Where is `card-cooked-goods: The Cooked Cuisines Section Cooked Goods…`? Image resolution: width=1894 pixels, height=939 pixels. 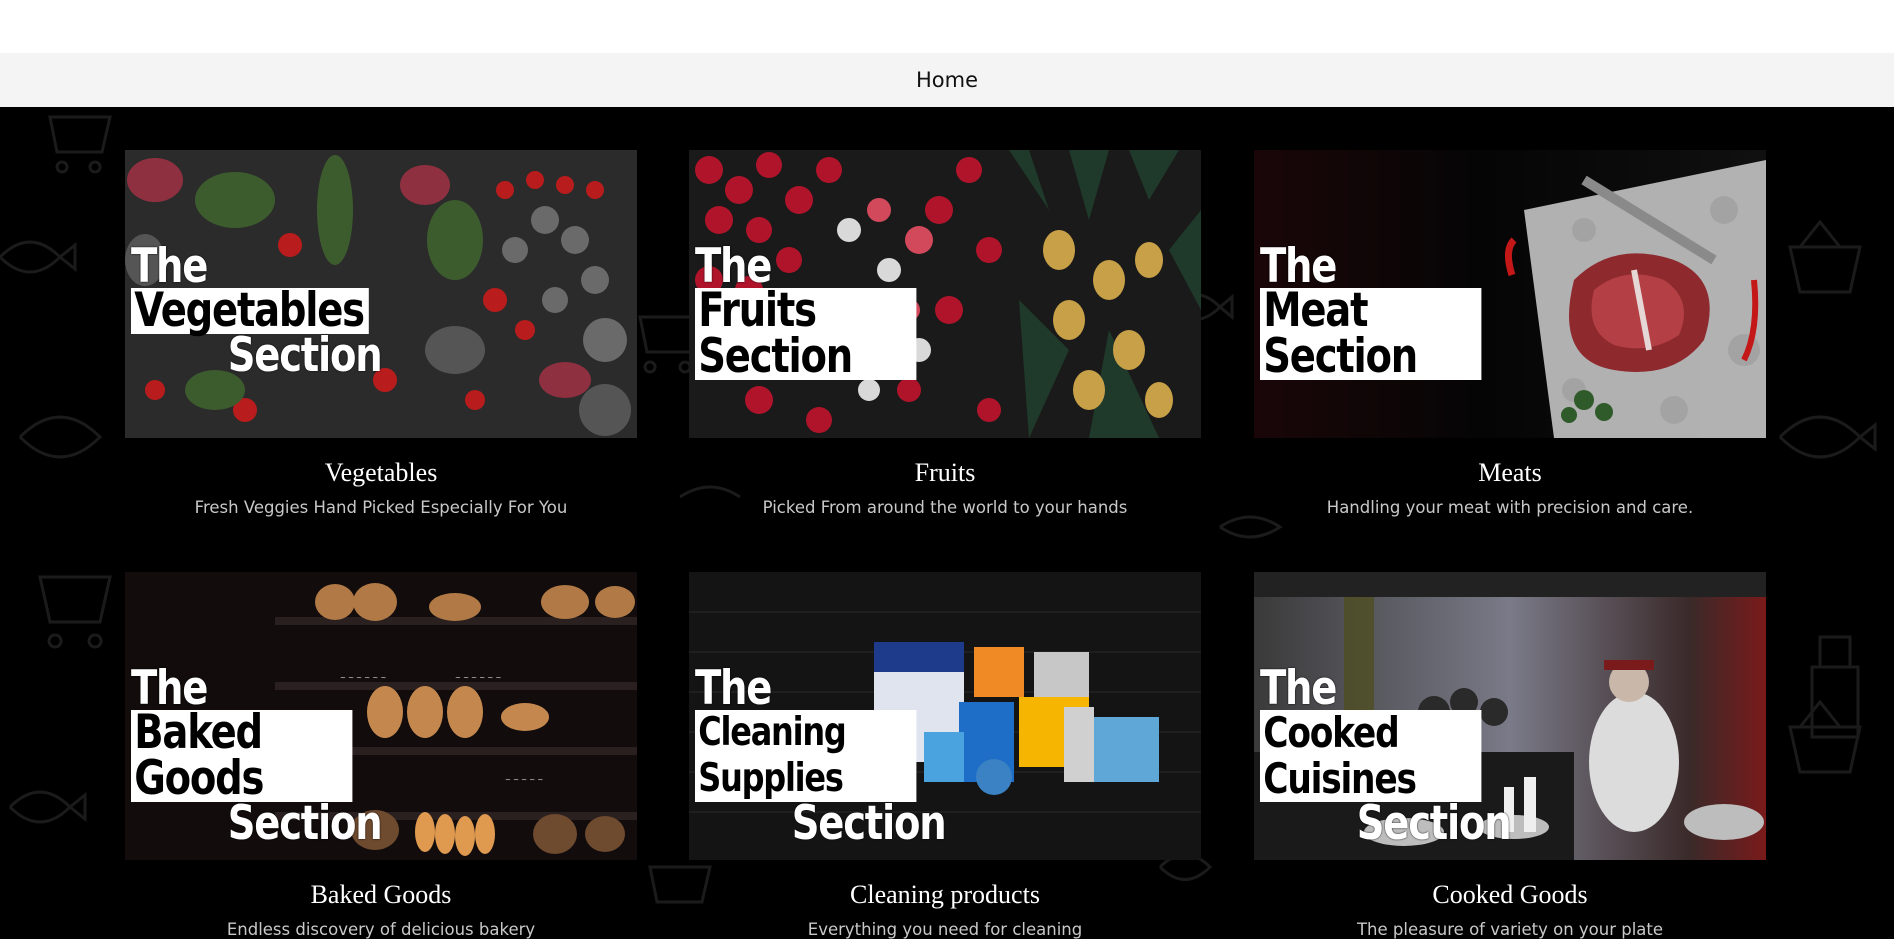 card-cooked-goods: The Cooked Cuisines Section Cooked Goods… is located at coordinates (1510, 755).